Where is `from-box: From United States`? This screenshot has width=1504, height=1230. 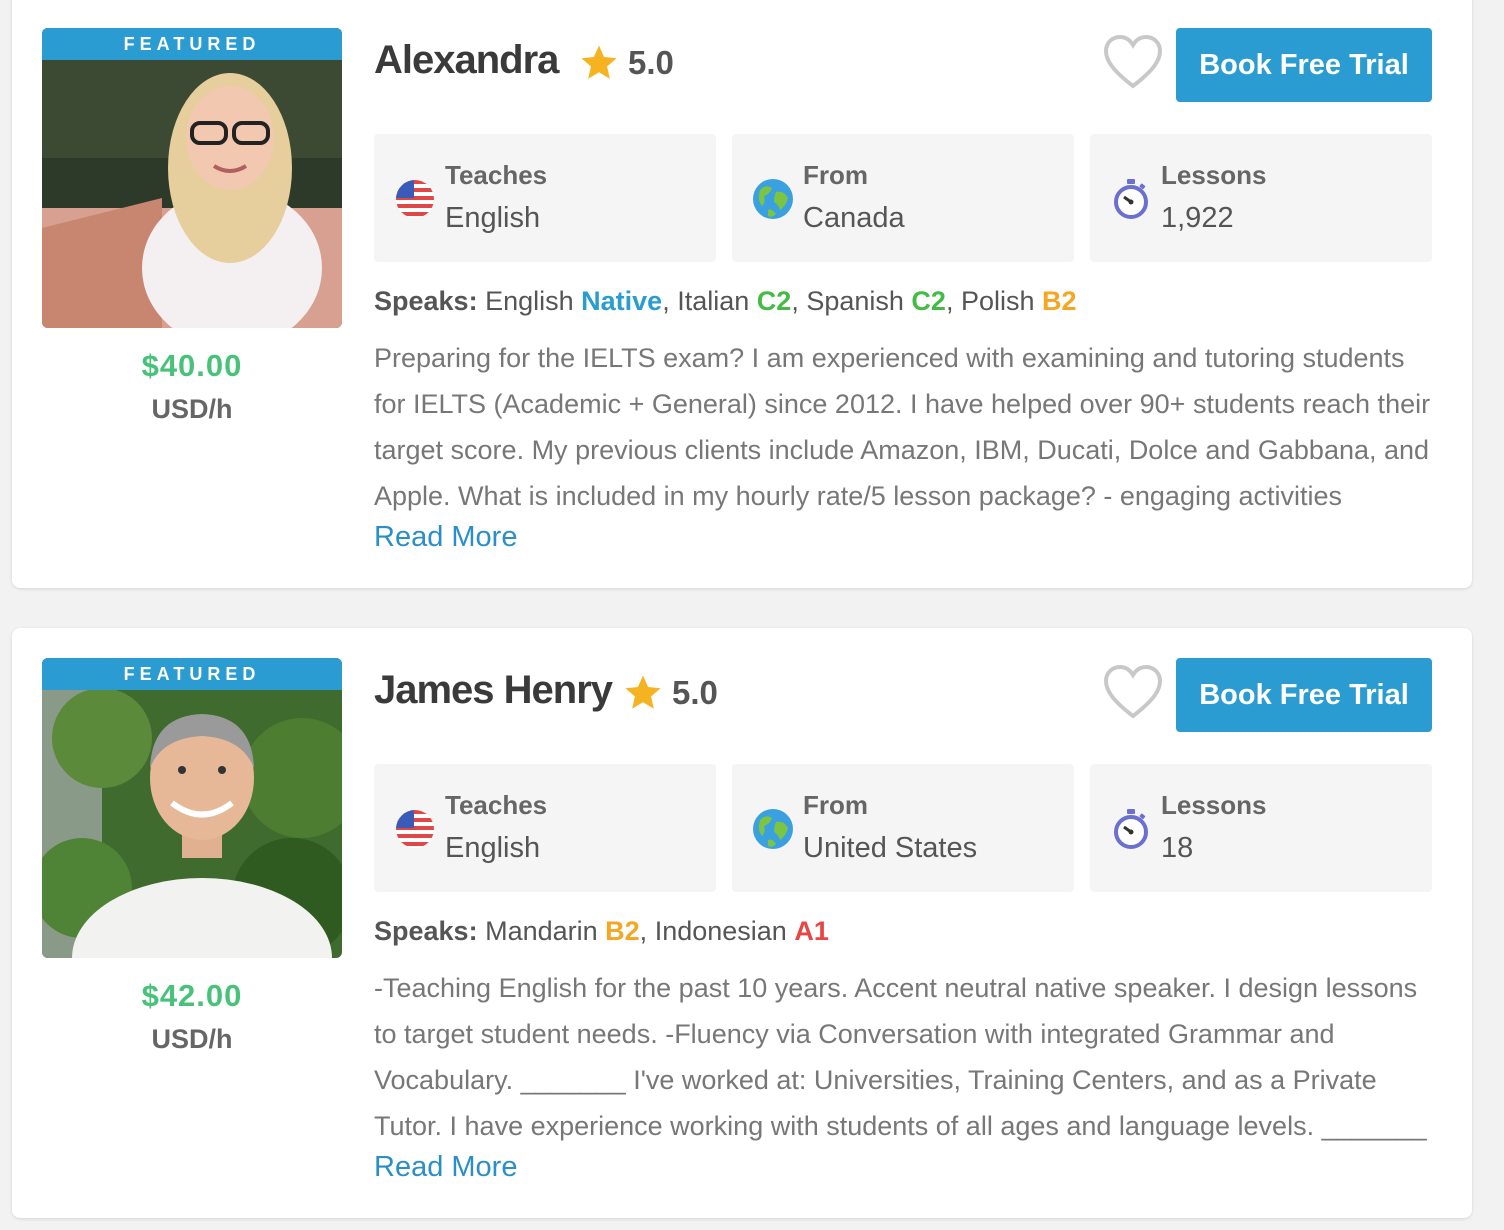 from-box: From United States is located at coordinates (903, 828).